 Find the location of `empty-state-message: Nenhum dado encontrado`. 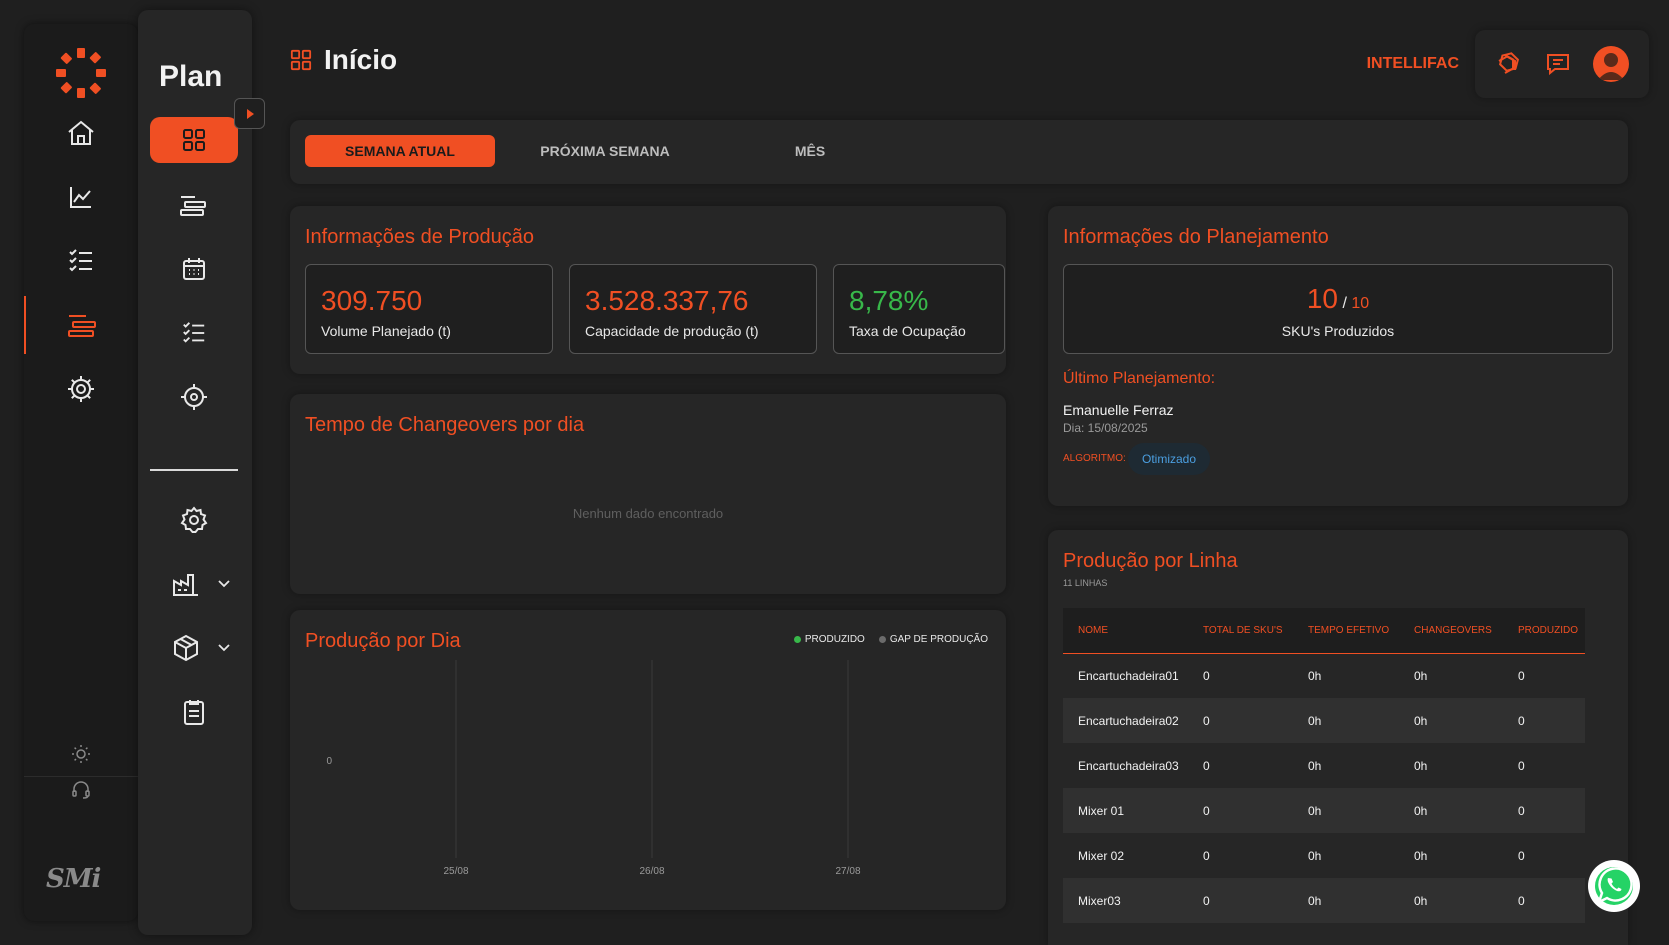

empty-state-message: Nenhum dado encontrado is located at coordinates (648, 513).